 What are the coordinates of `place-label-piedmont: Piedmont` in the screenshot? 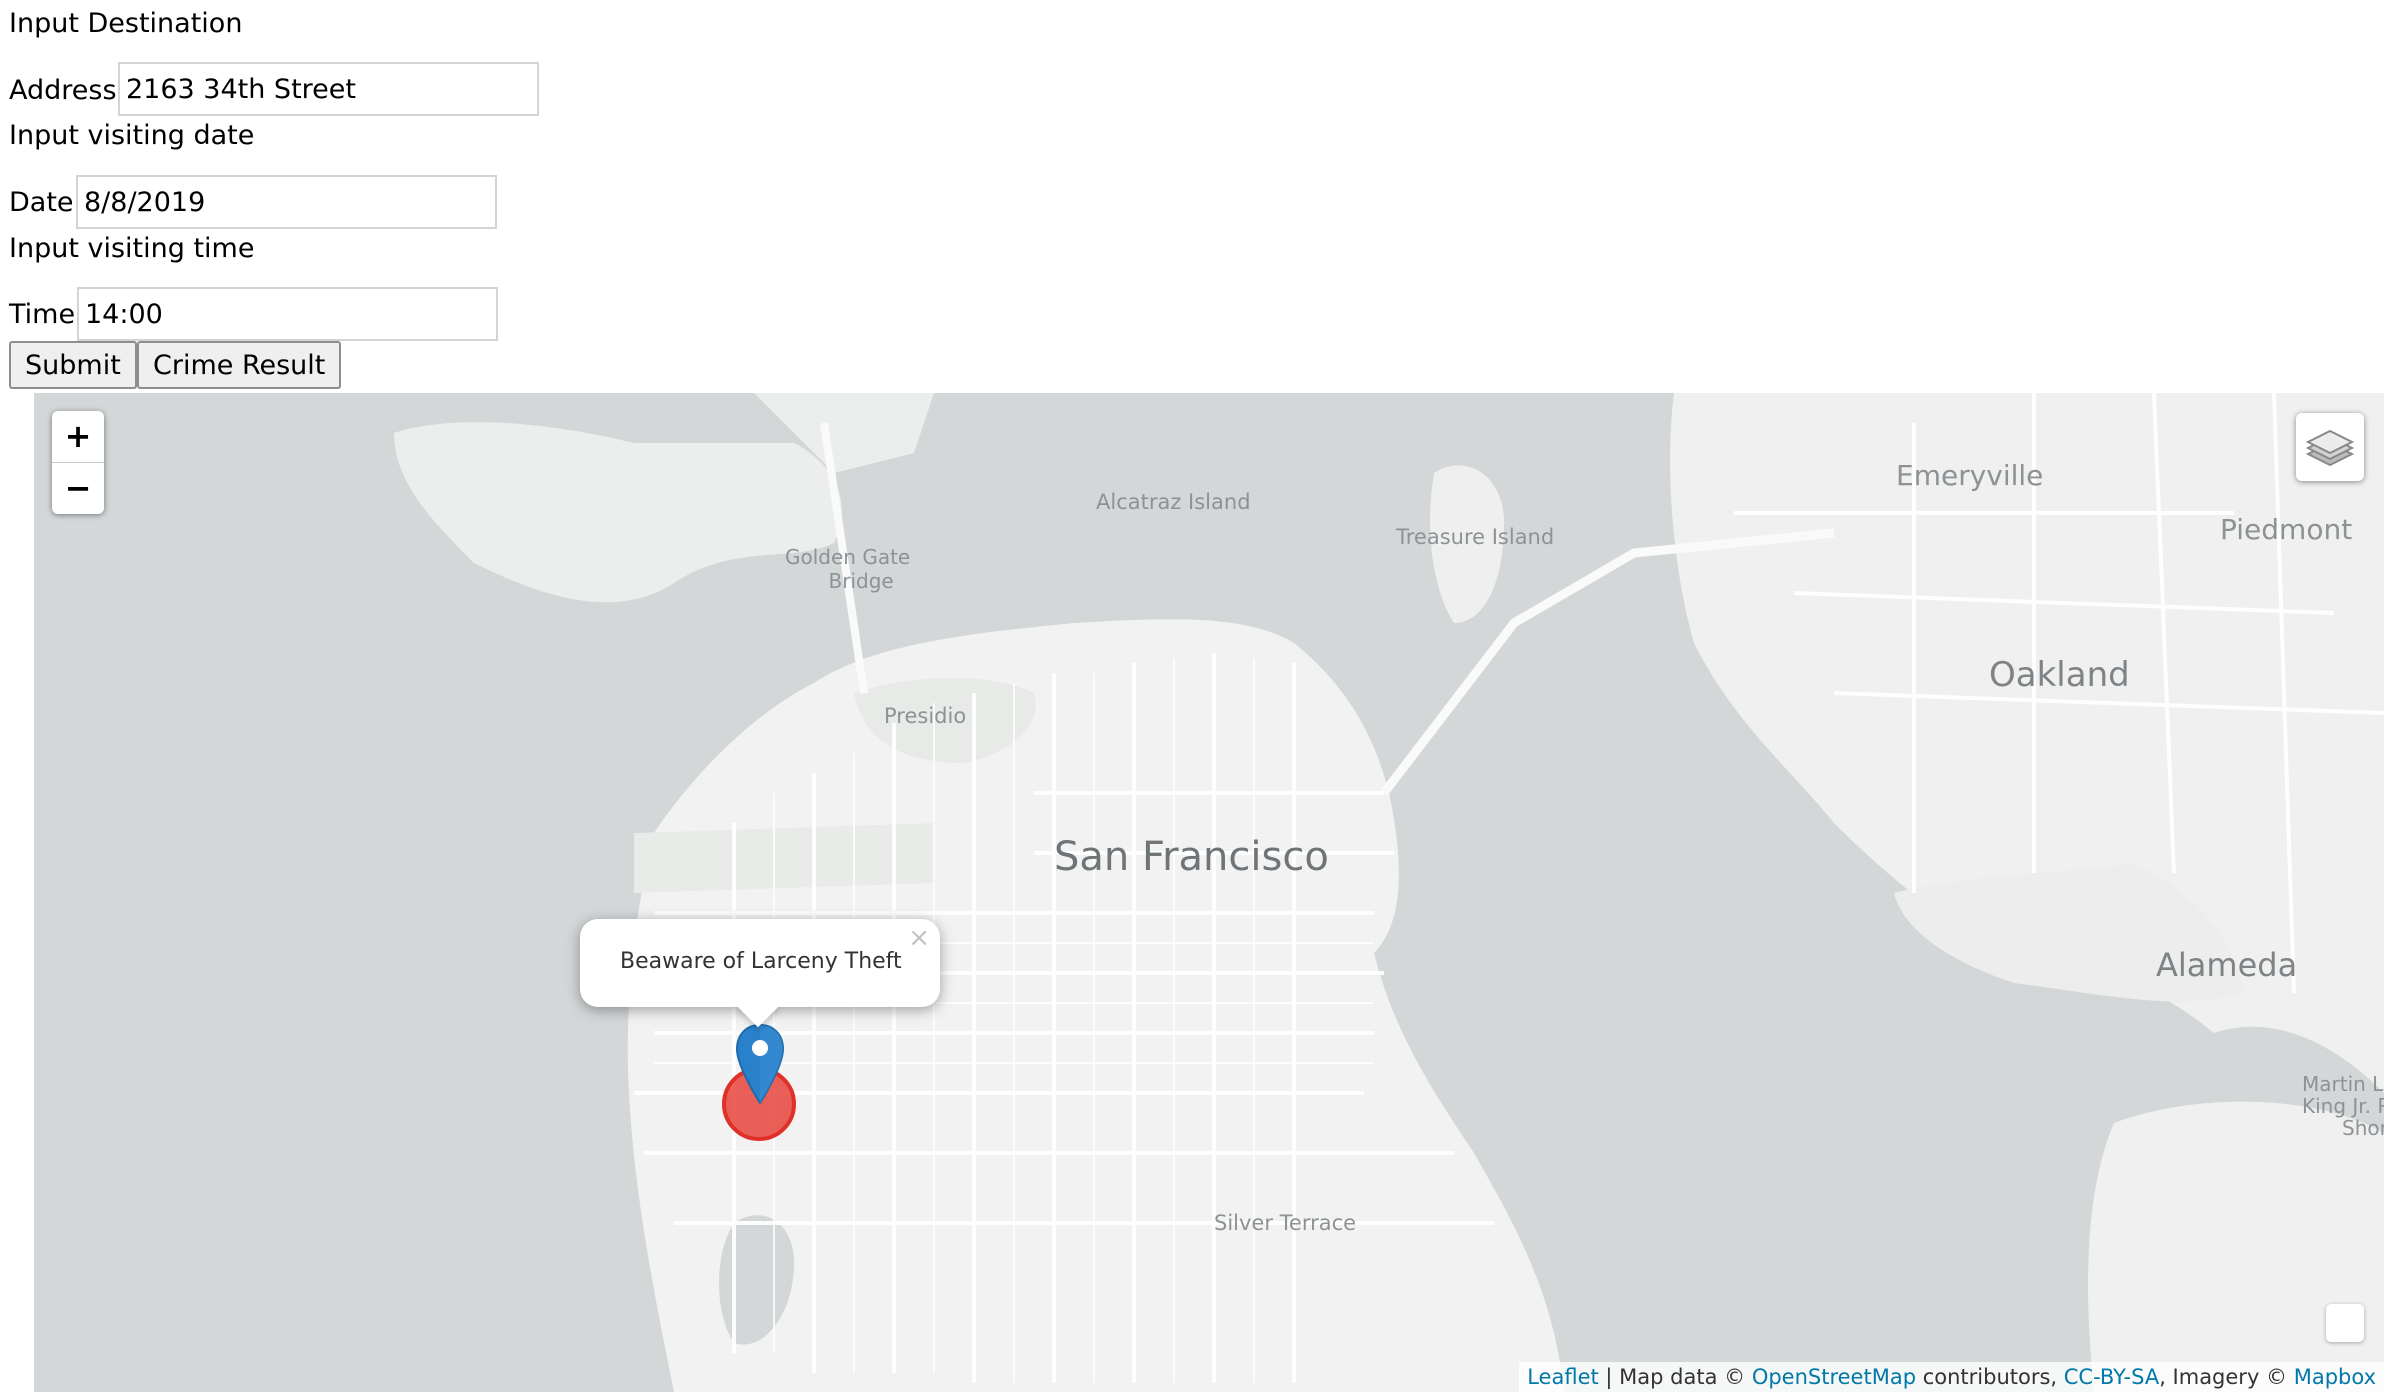 It's located at (2286, 529).